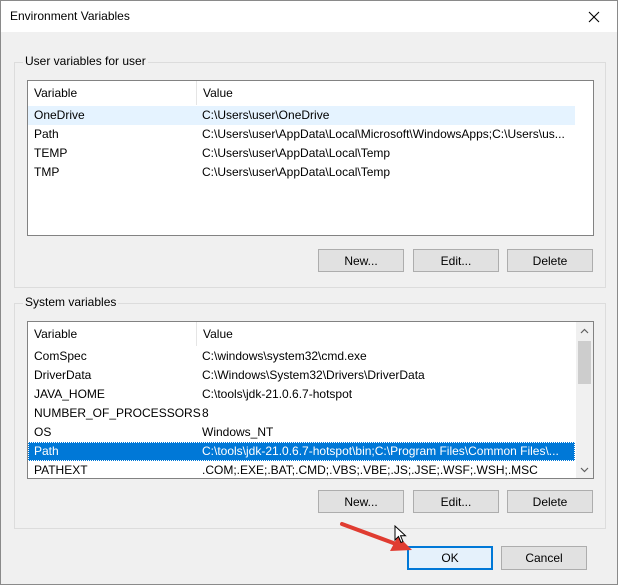  I want to click on vertical-scrollbar, so click(584, 400).